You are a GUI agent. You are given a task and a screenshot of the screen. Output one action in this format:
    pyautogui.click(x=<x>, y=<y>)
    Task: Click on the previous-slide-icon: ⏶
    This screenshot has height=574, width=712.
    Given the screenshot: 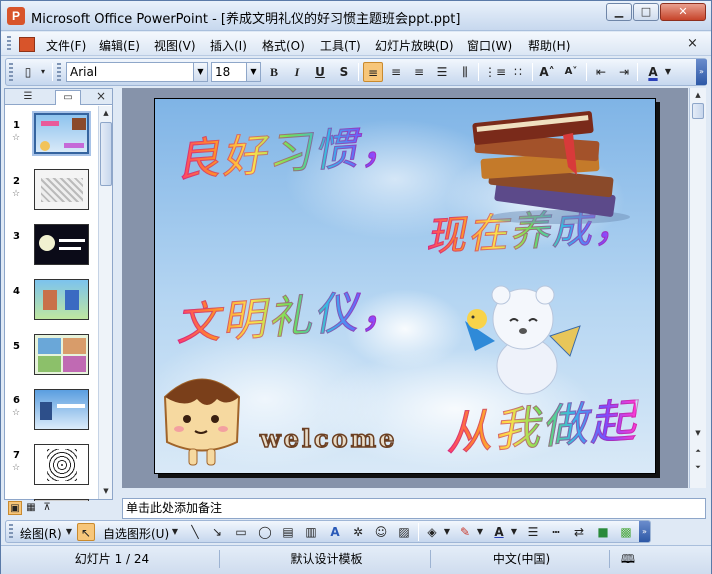 What is the action you would take?
    pyautogui.click(x=698, y=451)
    